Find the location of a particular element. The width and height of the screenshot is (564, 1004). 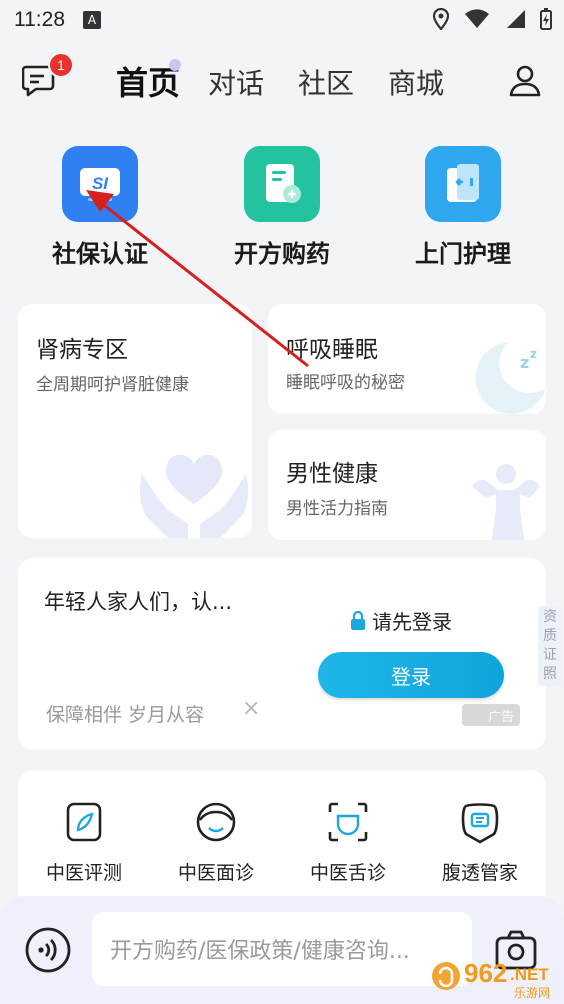

wifi-icon is located at coordinates (477, 18).